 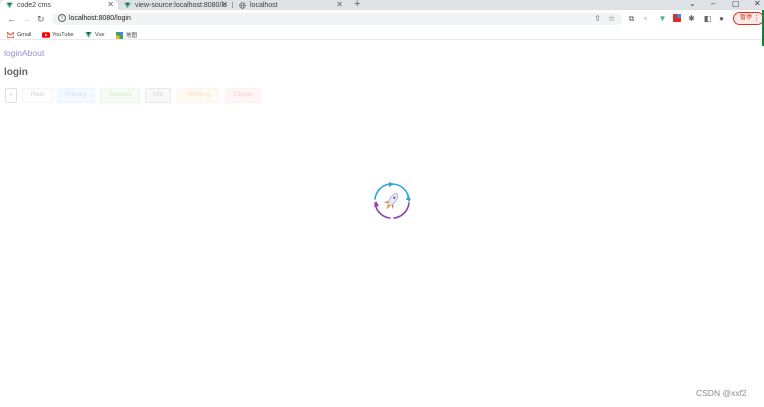 I want to click on minimize-icon: –, so click(x=713, y=4).